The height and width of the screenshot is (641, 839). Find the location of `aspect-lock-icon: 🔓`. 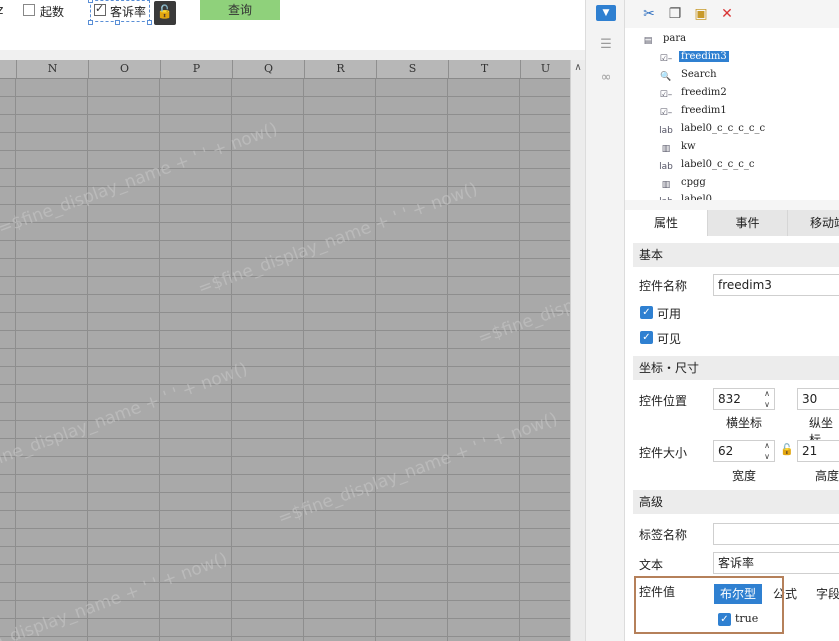

aspect-lock-icon: 🔓 is located at coordinates (787, 449).